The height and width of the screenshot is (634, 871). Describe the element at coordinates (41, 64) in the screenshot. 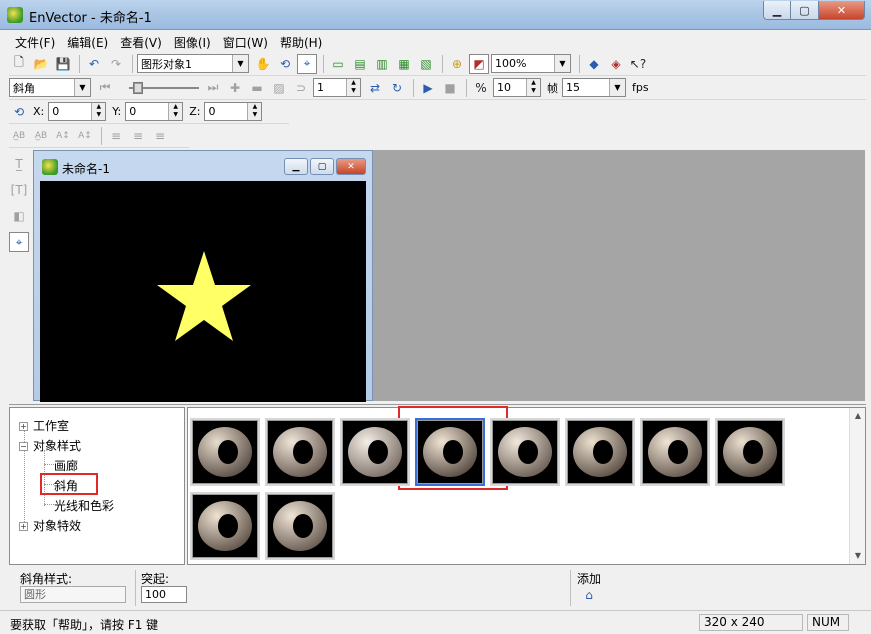

I see `open-folder-icon: 📂` at that location.